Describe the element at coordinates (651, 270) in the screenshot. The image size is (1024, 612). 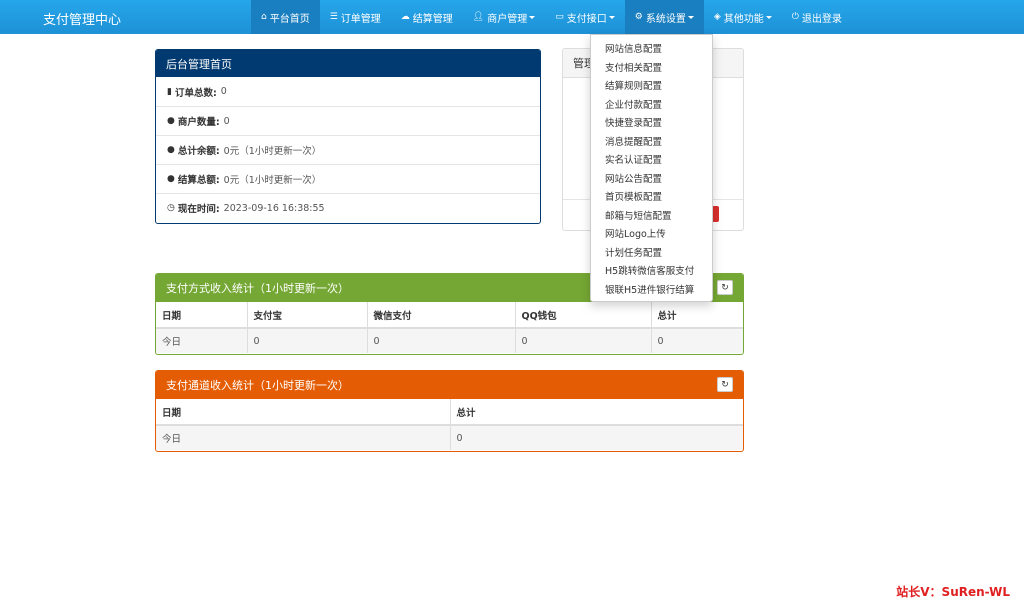
I see `menu-item-h5-wechat: H5跳转微信客服支付` at that location.